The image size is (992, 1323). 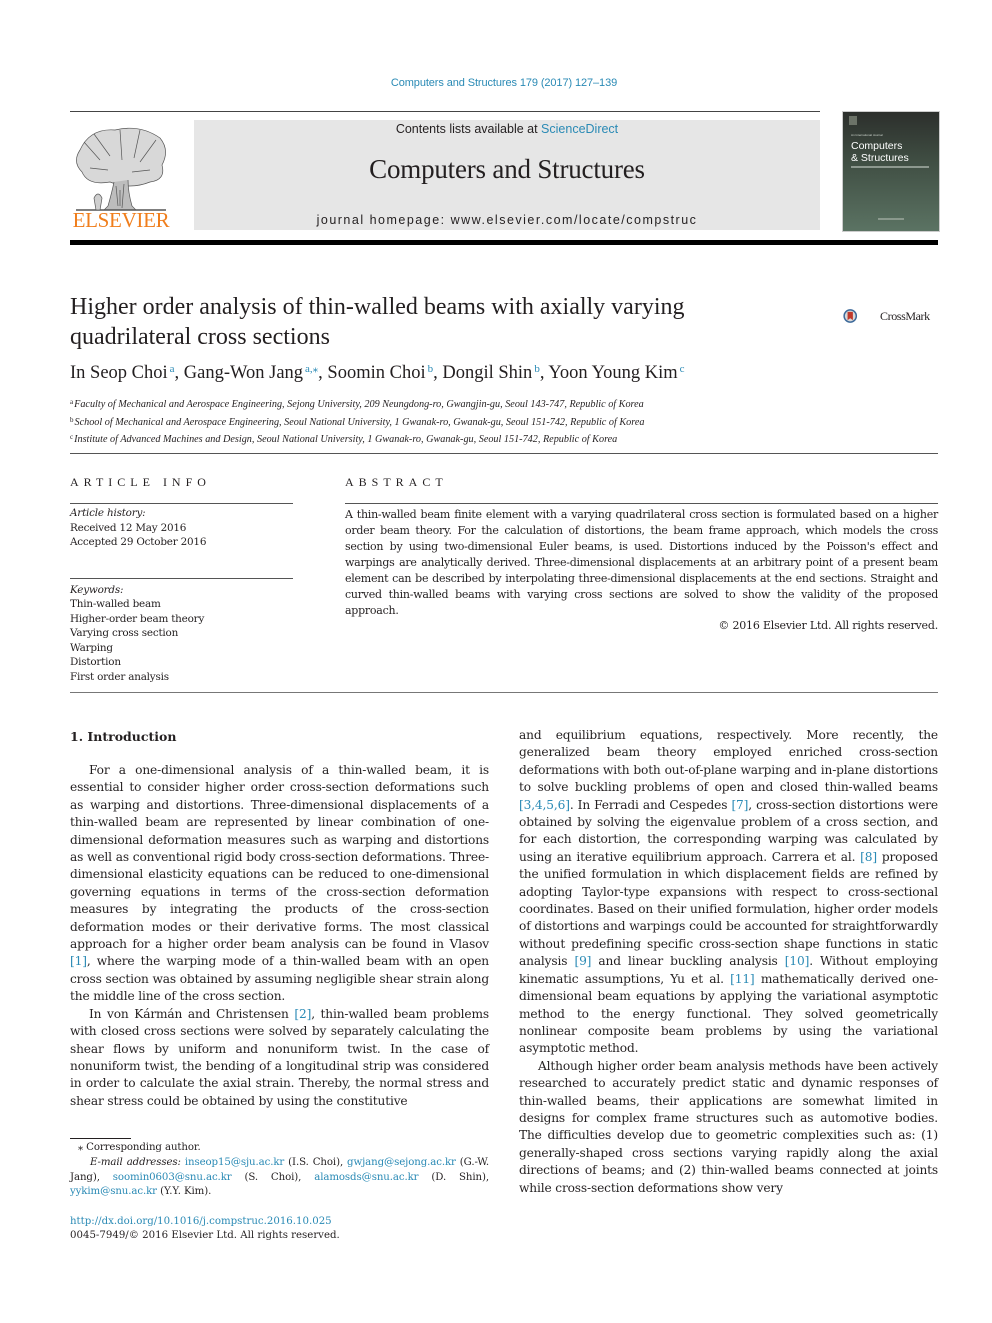 What do you see at coordinates (504, 242) in the screenshot?
I see `header-thick-rule` at bounding box center [504, 242].